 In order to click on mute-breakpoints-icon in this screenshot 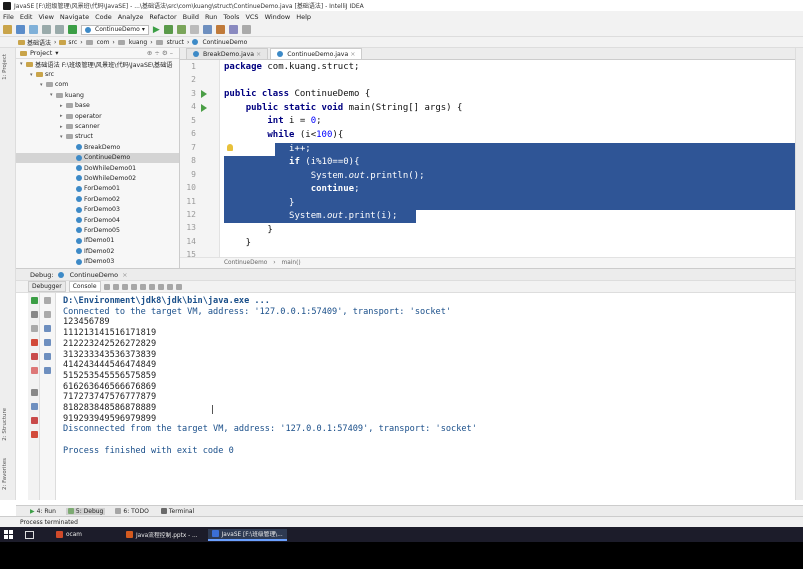, I will do `click(34, 370)`.